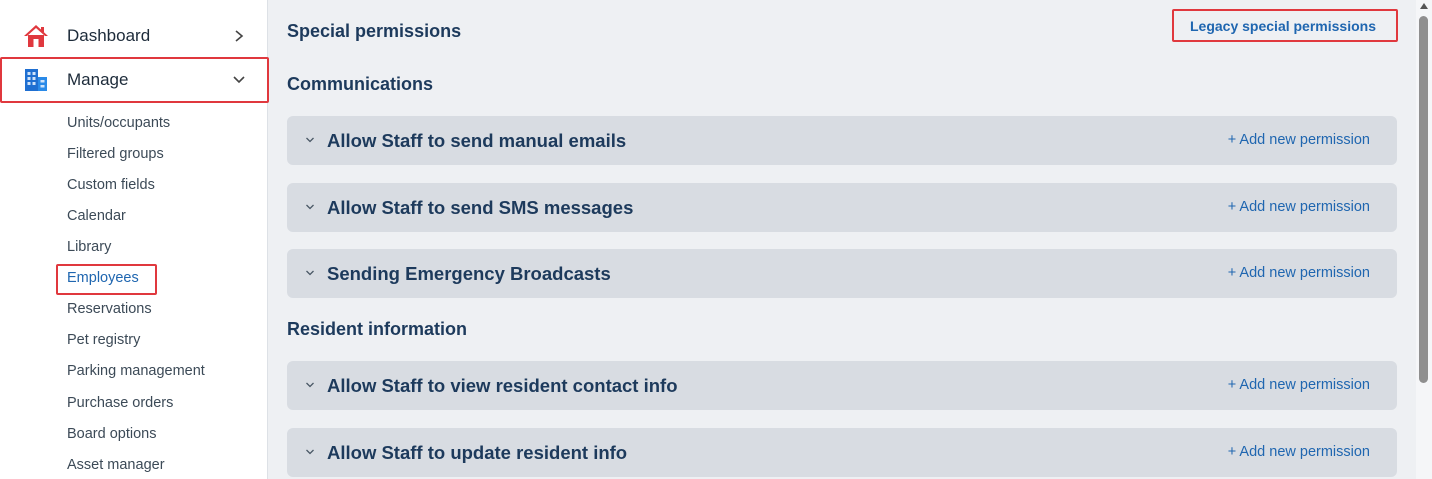 The width and height of the screenshot is (1432, 479). What do you see at coordinates (134, 80) in the screenshot?
I see `nav-item-manage: Manage` at bounding box center [134, 80].